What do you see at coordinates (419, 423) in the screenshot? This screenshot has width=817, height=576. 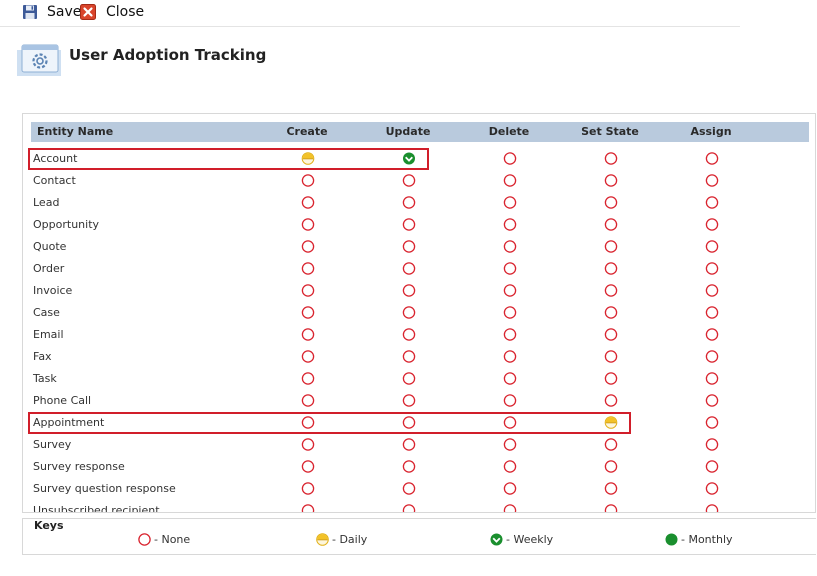 I see `table-row: Appointment` at bounding box center [419, 423].